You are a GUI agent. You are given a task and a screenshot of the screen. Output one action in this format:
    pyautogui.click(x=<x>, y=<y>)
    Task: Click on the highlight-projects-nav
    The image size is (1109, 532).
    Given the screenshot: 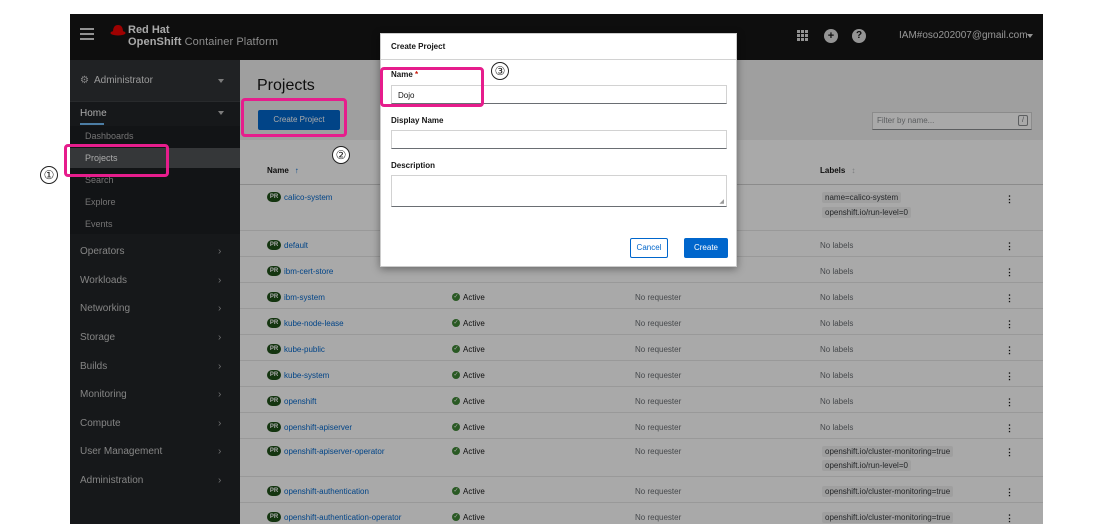 What is the action you would take?
    pyautogui.click(x=116, y=160)
    